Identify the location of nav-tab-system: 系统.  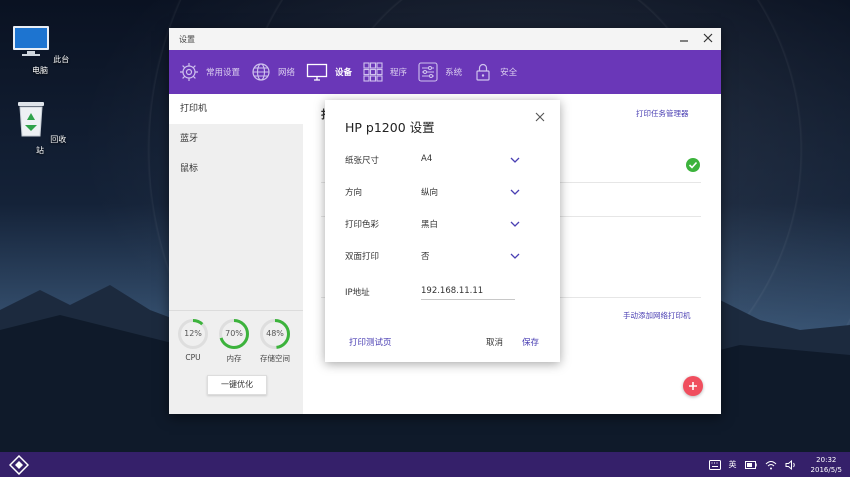
(443, 72).